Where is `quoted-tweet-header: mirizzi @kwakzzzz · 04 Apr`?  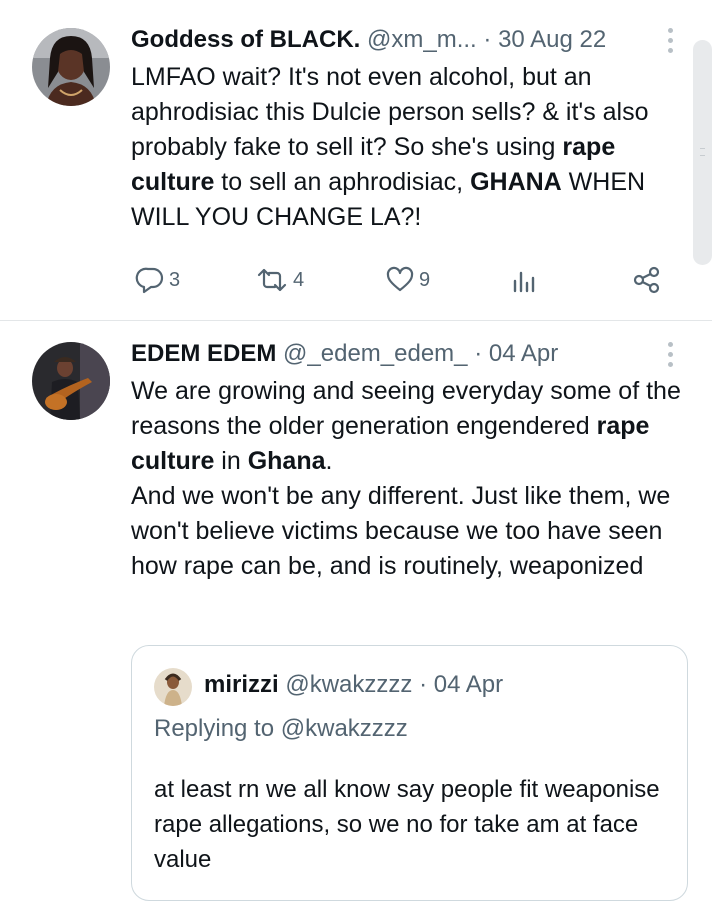
quoted-tweet-header: mirizzi @kwakzzzz · 04 Apr is located at coordinates (353, 685).